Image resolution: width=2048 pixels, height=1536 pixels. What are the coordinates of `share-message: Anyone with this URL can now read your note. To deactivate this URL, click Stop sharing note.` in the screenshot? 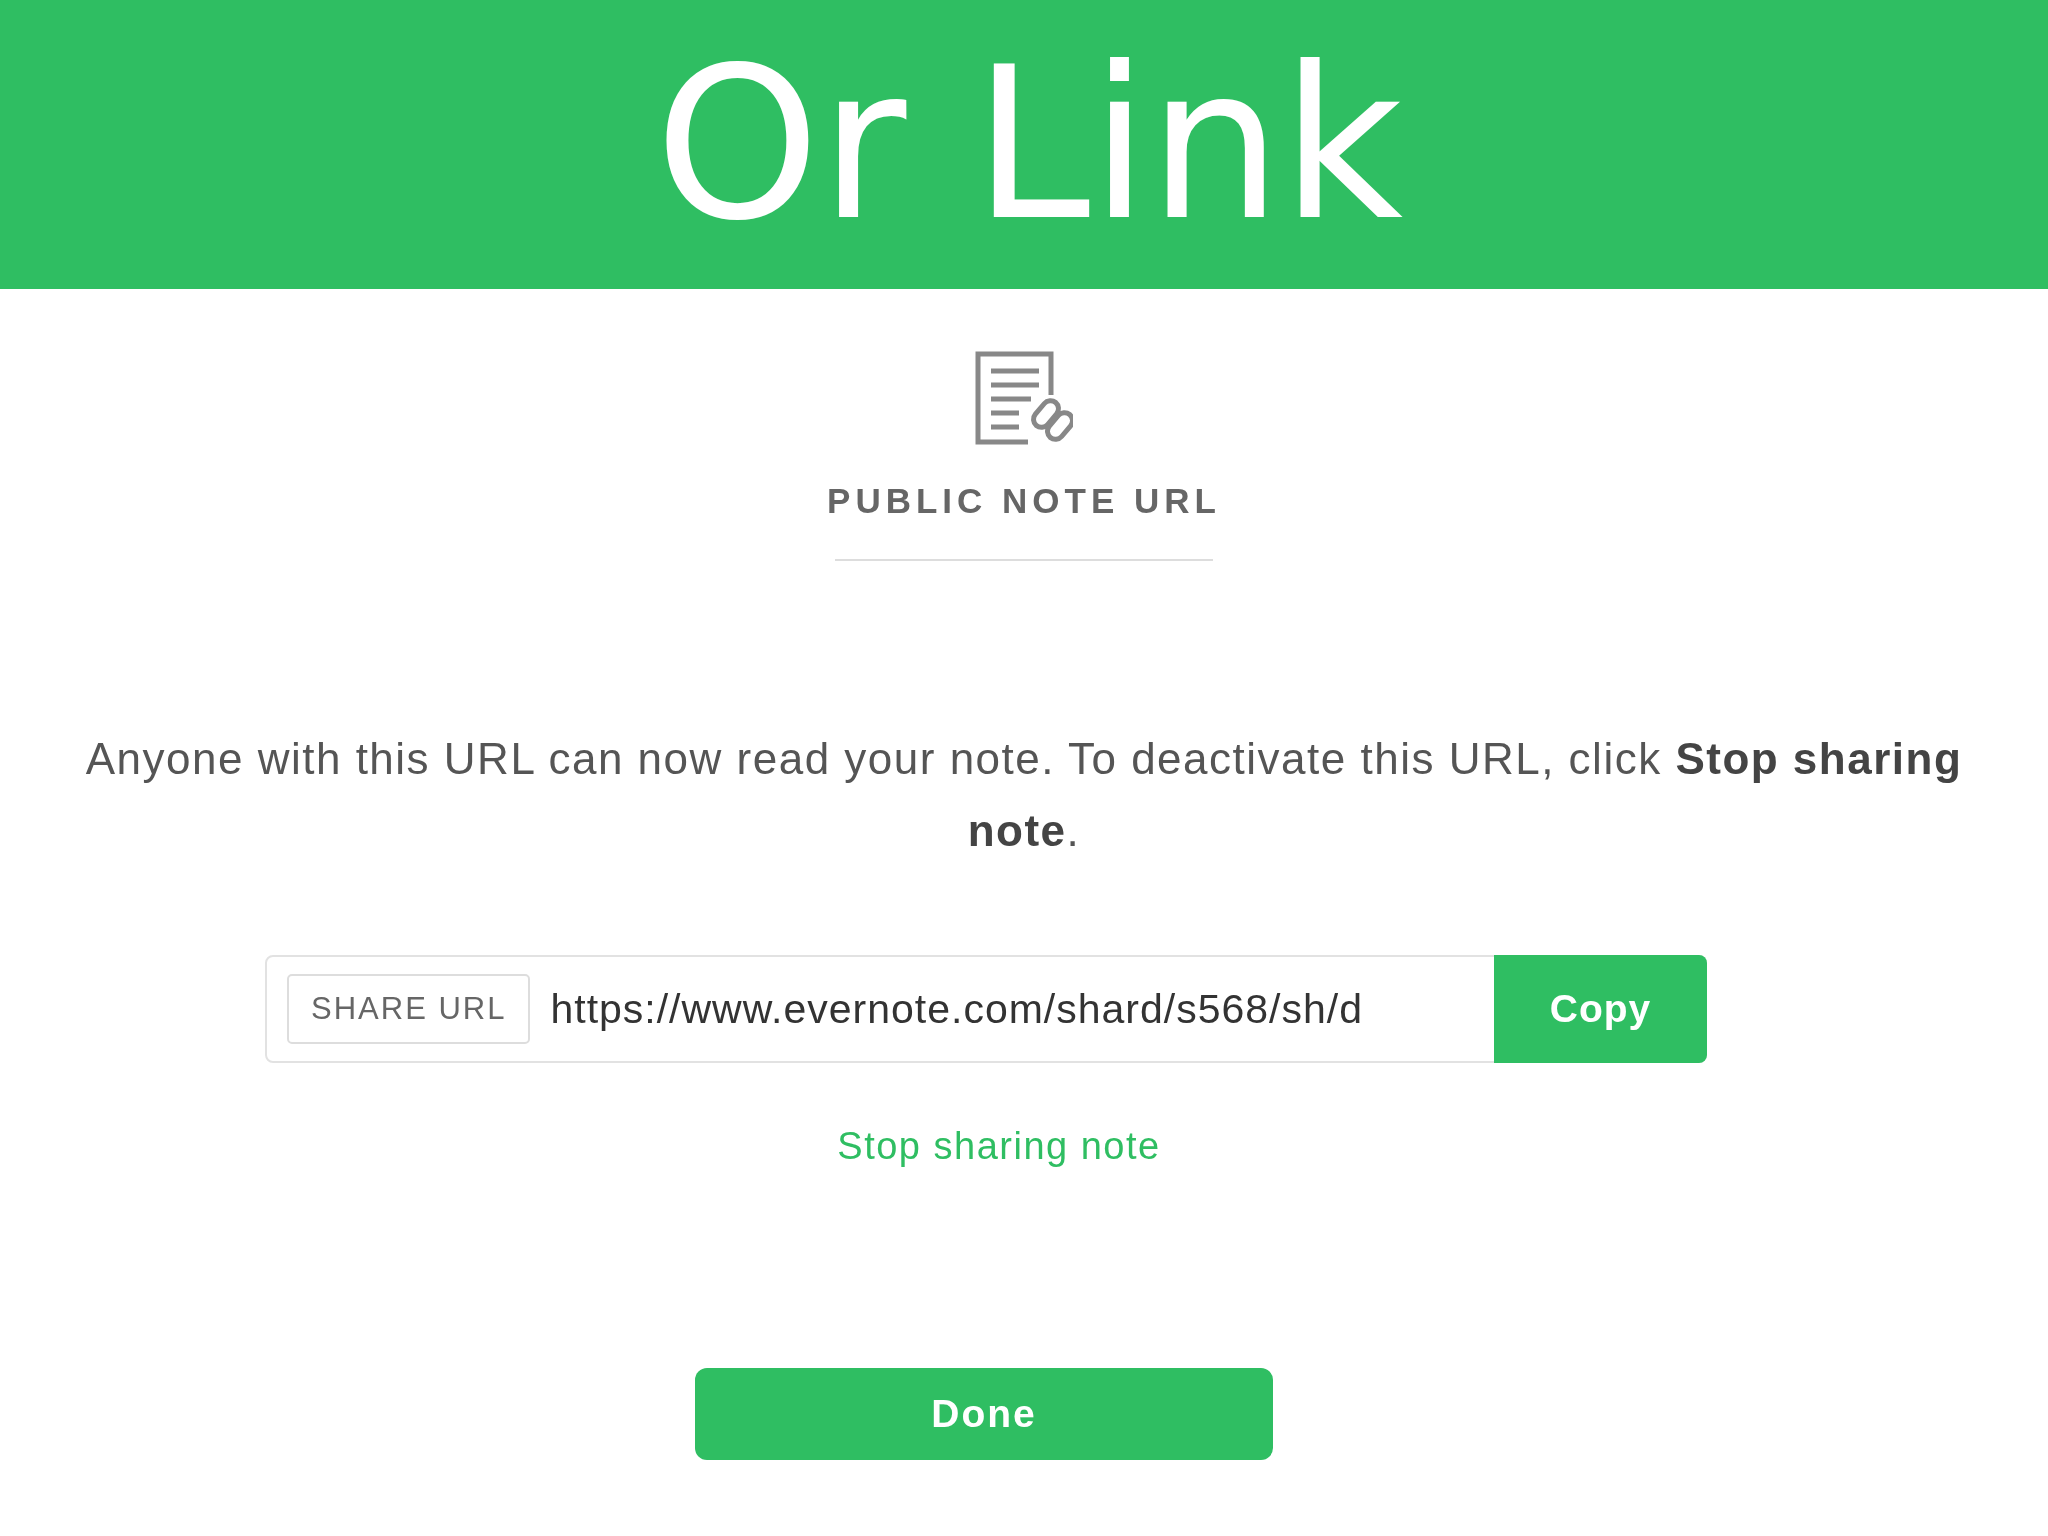 It's located at (1024, 795).